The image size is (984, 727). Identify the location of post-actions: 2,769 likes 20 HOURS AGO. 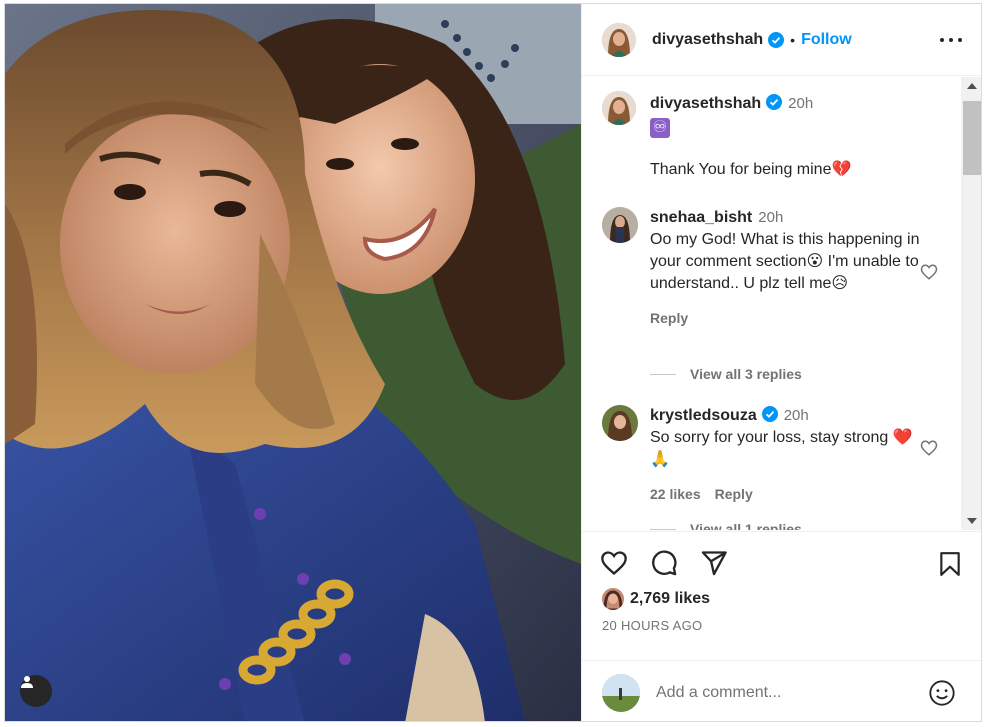
(781, 626).